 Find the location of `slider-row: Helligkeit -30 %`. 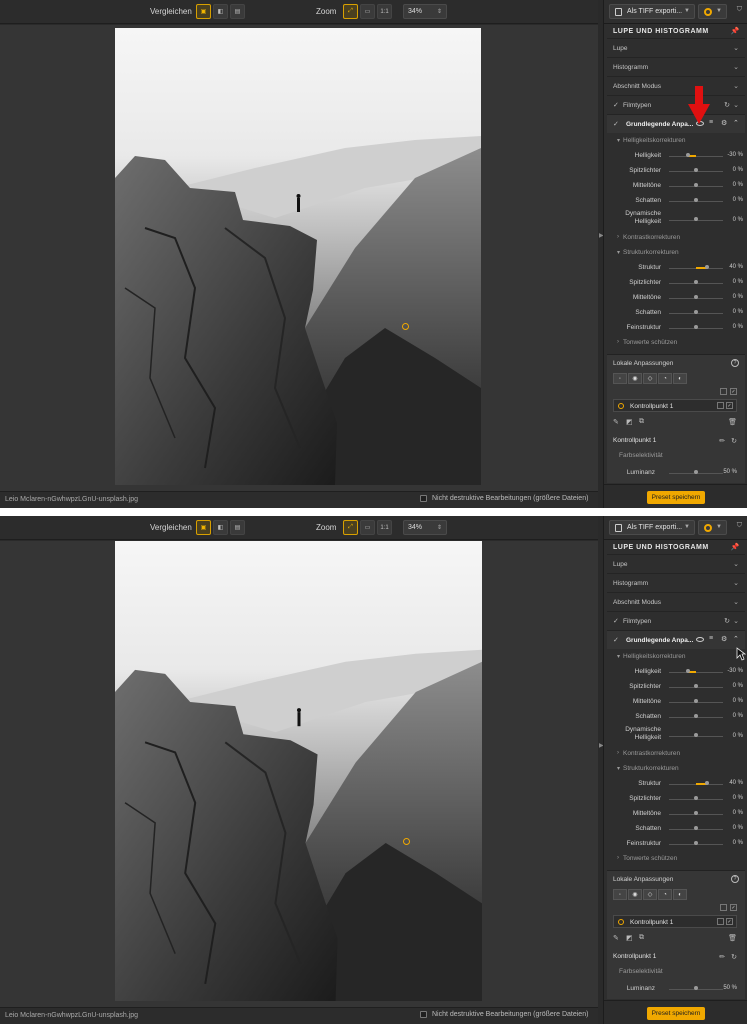

slider-row: Helligkeit -30 % is located at coordinates (676, 671).